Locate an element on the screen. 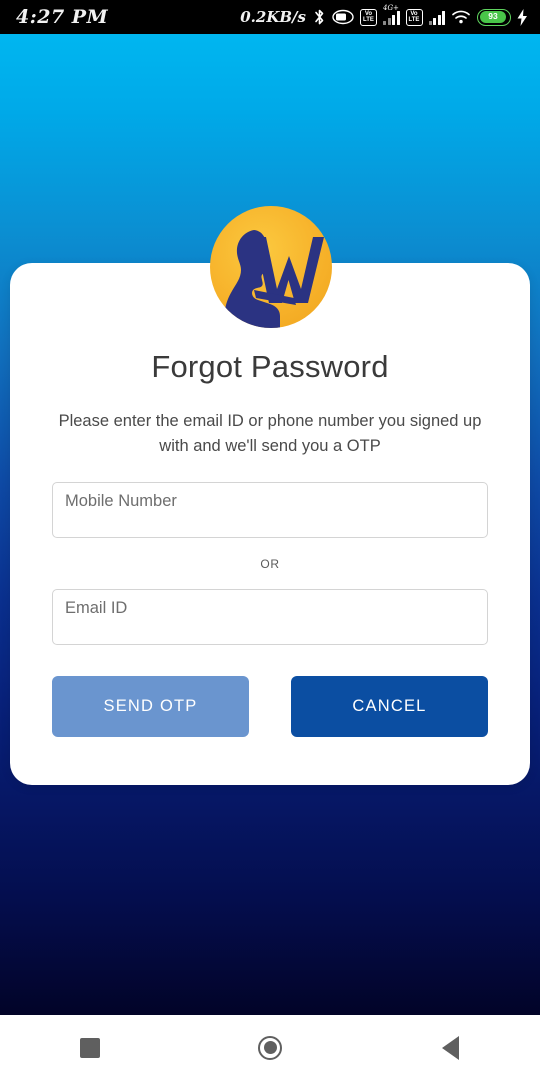  status-bar: 4:27 PM 0.2KB/s Vo LTE 4G+ Vo LTE 93 is located at coordinates (270, 17).